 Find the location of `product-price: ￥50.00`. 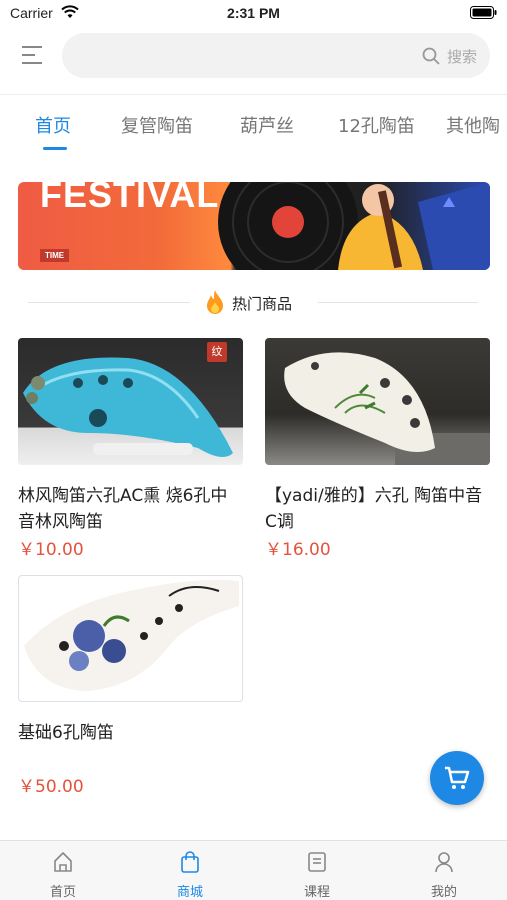

product-price: ￥50.00 is located at coordinates (51, 787).